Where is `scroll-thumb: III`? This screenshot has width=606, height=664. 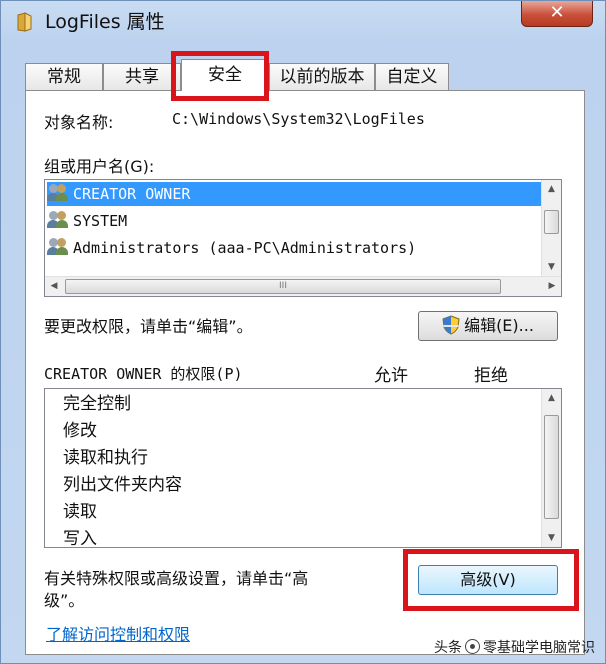
scroll-thumb: III is located at coordinates (283, 286).